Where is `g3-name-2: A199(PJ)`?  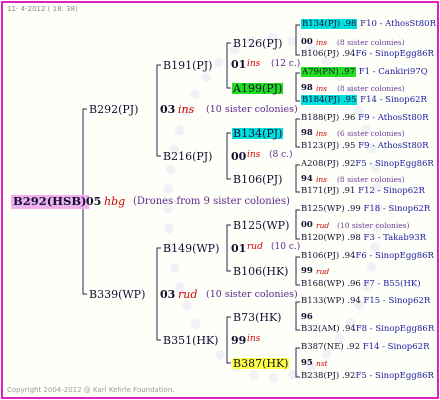
g3-name-2: A199(PJ) is located at coordinates (258, 88).